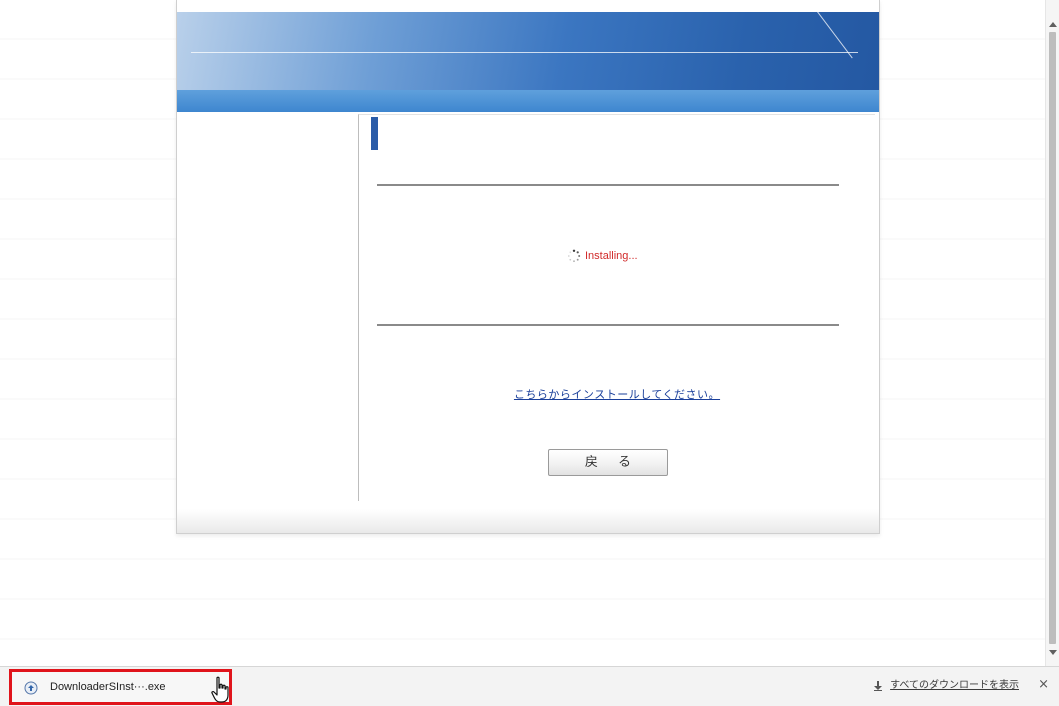  What do you see at coordinates (574, 256) in the screenshot?
I see `spinner-icon` at bounding box center [574, 256].